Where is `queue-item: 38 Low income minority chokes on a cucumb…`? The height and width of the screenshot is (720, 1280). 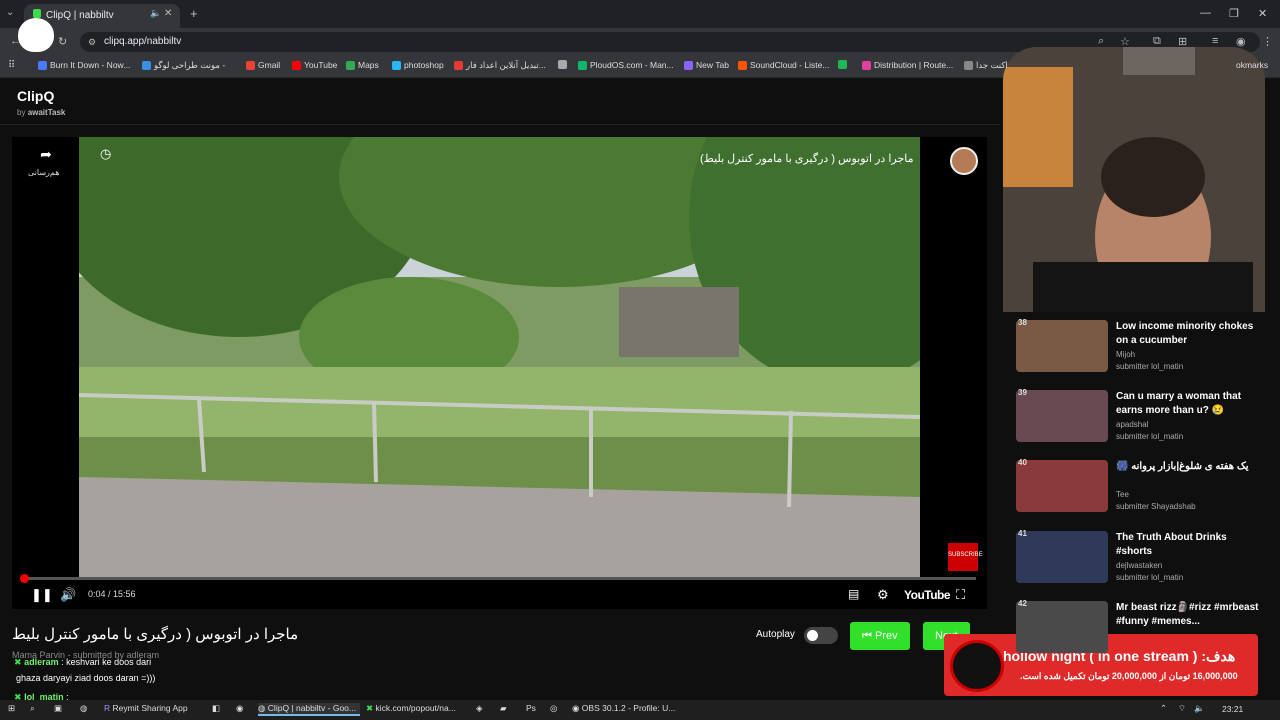
queue-item: 38 Low income minority chokes on a cucumb… is located at coordinates (1138, 350).